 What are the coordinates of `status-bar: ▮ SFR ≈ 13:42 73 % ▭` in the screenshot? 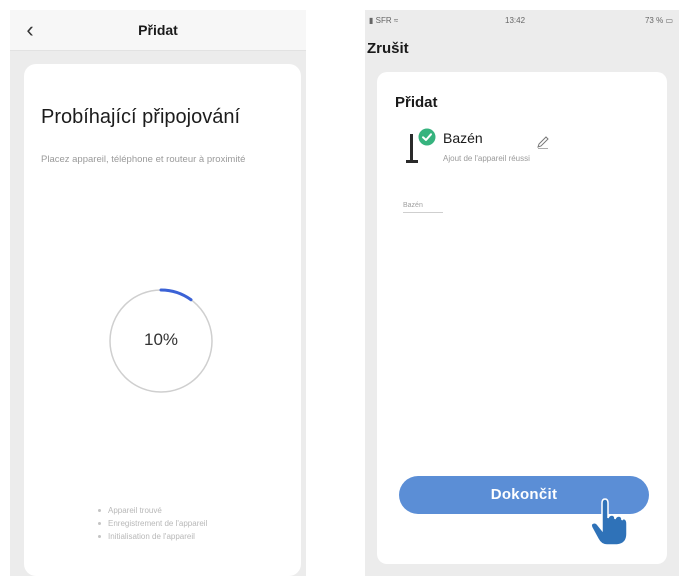 It's located at (522, 21).